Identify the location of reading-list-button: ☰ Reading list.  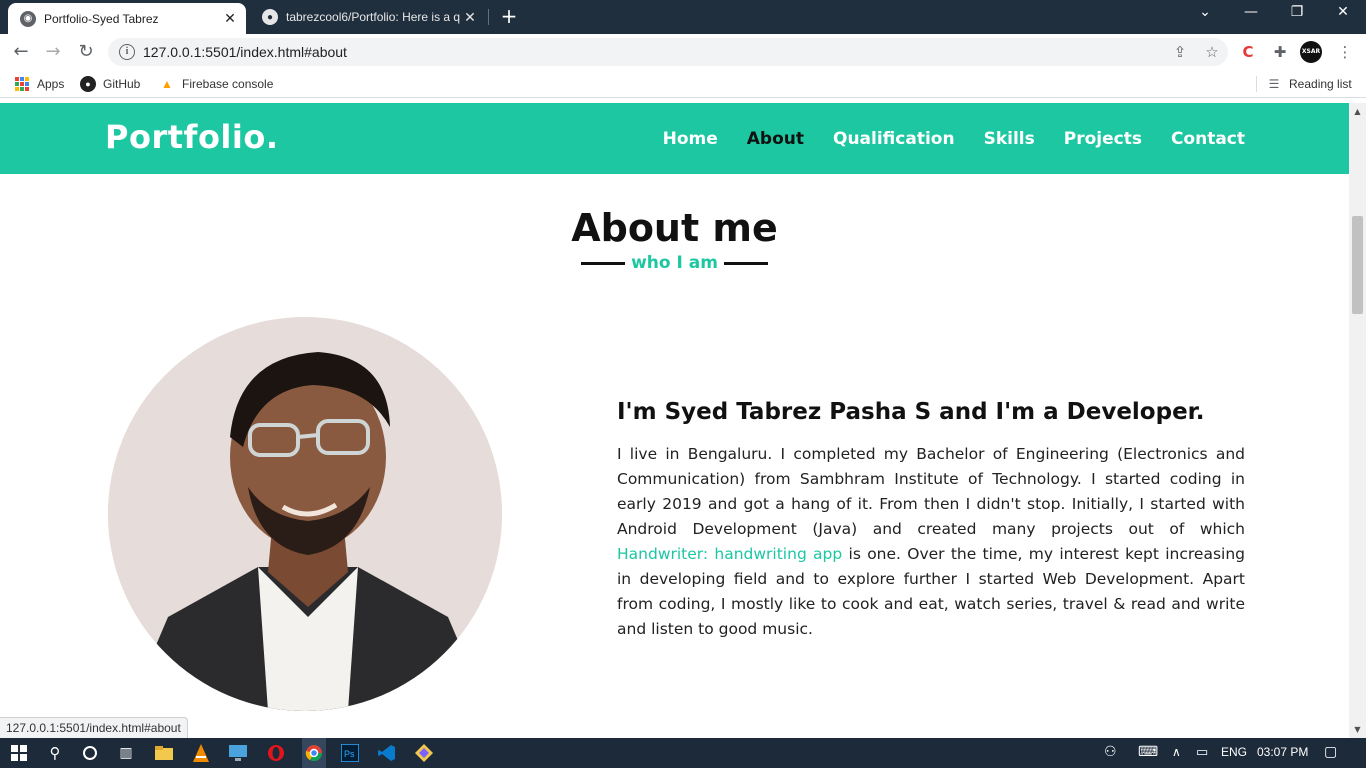
(1309, 84).